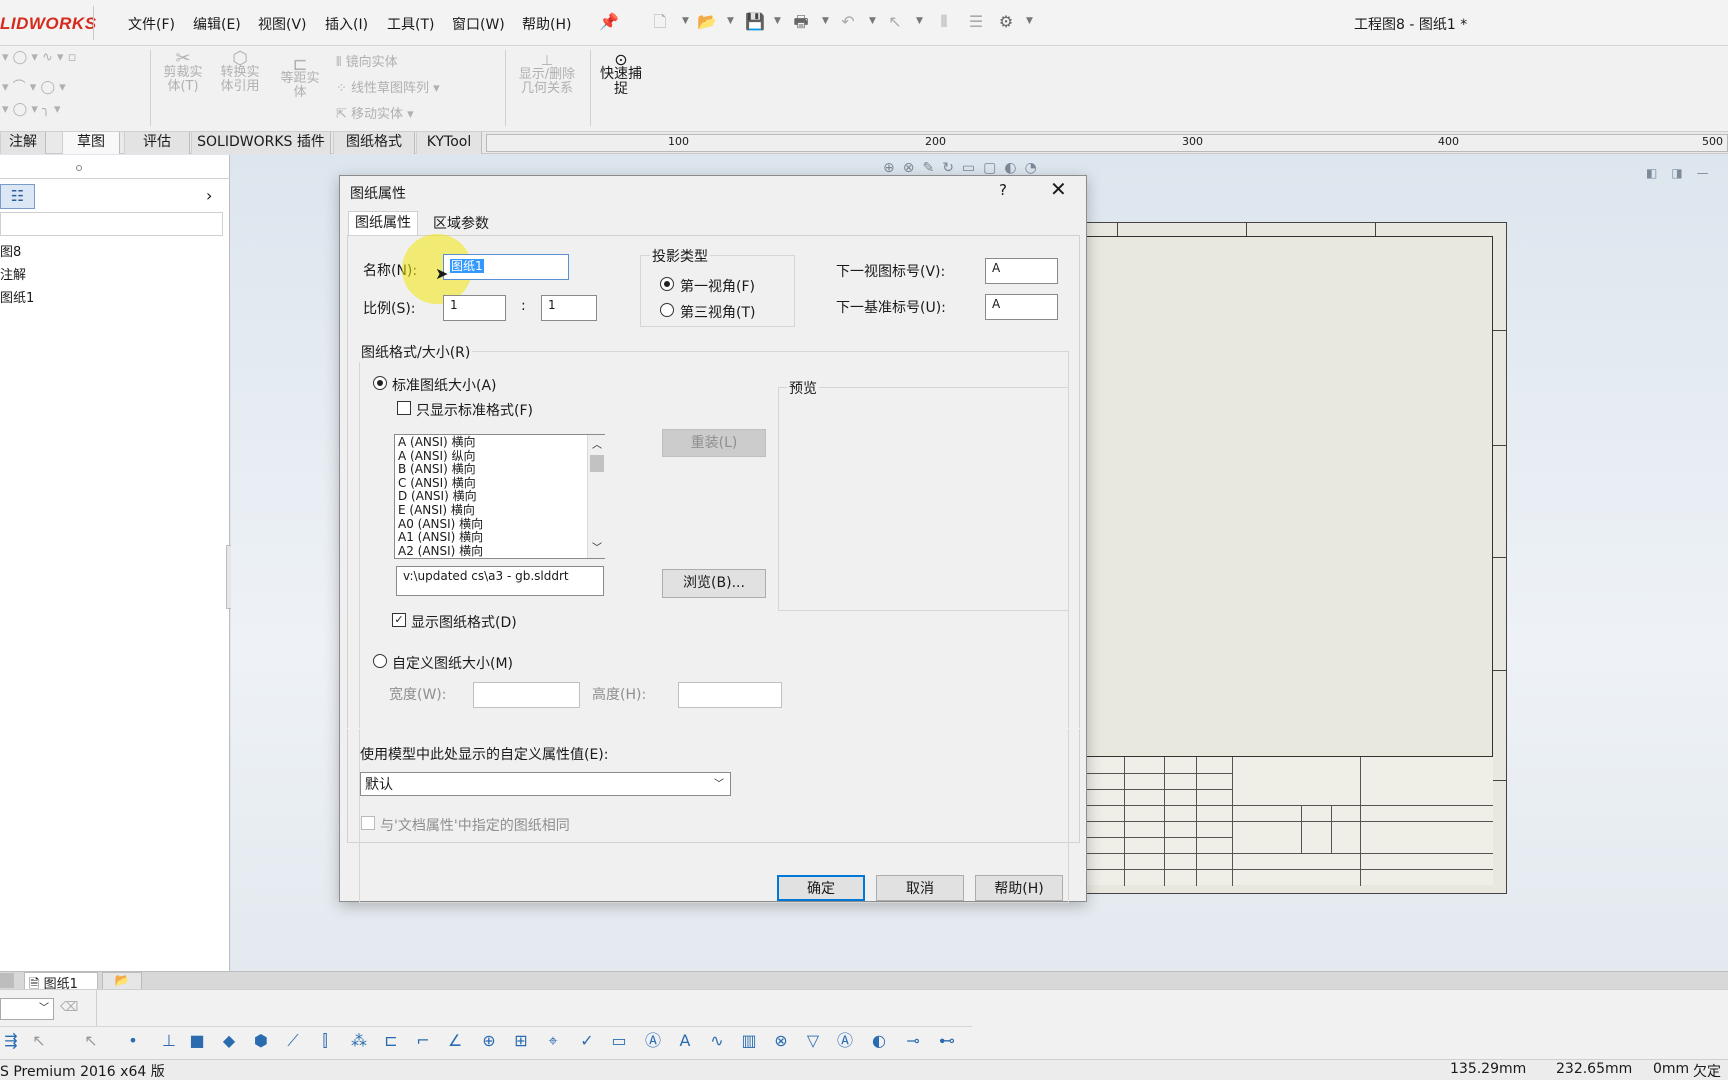 This screenshot has height=1080, width=1728. Describe the element at coordinates (781, 1041) in the screenshot. I see `weld-icon: ⊗` at that location.